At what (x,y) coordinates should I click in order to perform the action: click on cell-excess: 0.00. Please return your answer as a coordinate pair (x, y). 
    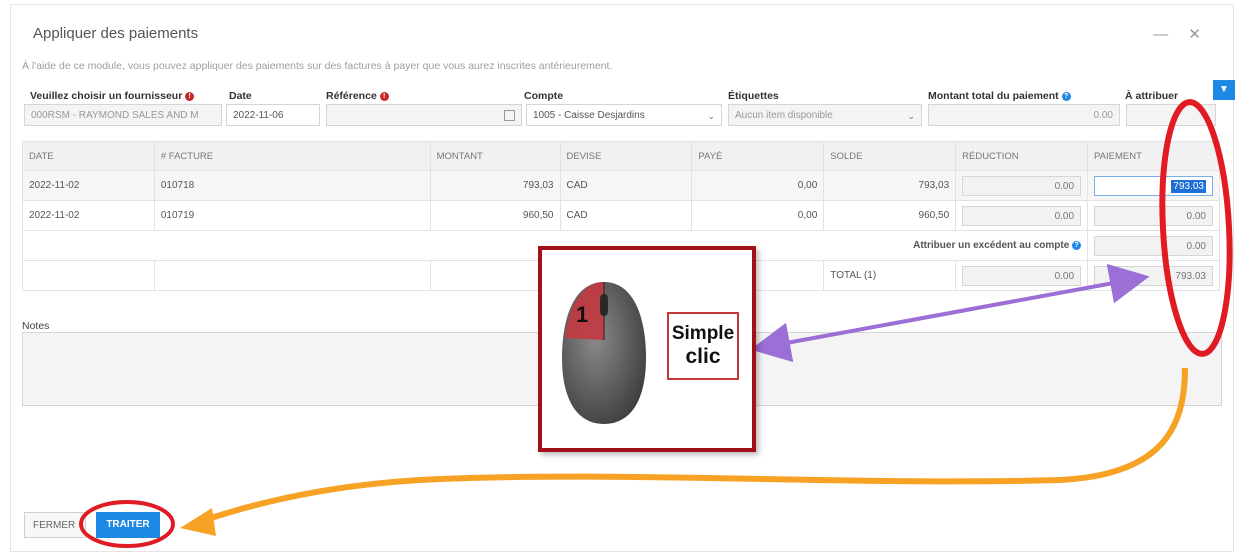
    Looking at the image, I should click on (1153, 245).